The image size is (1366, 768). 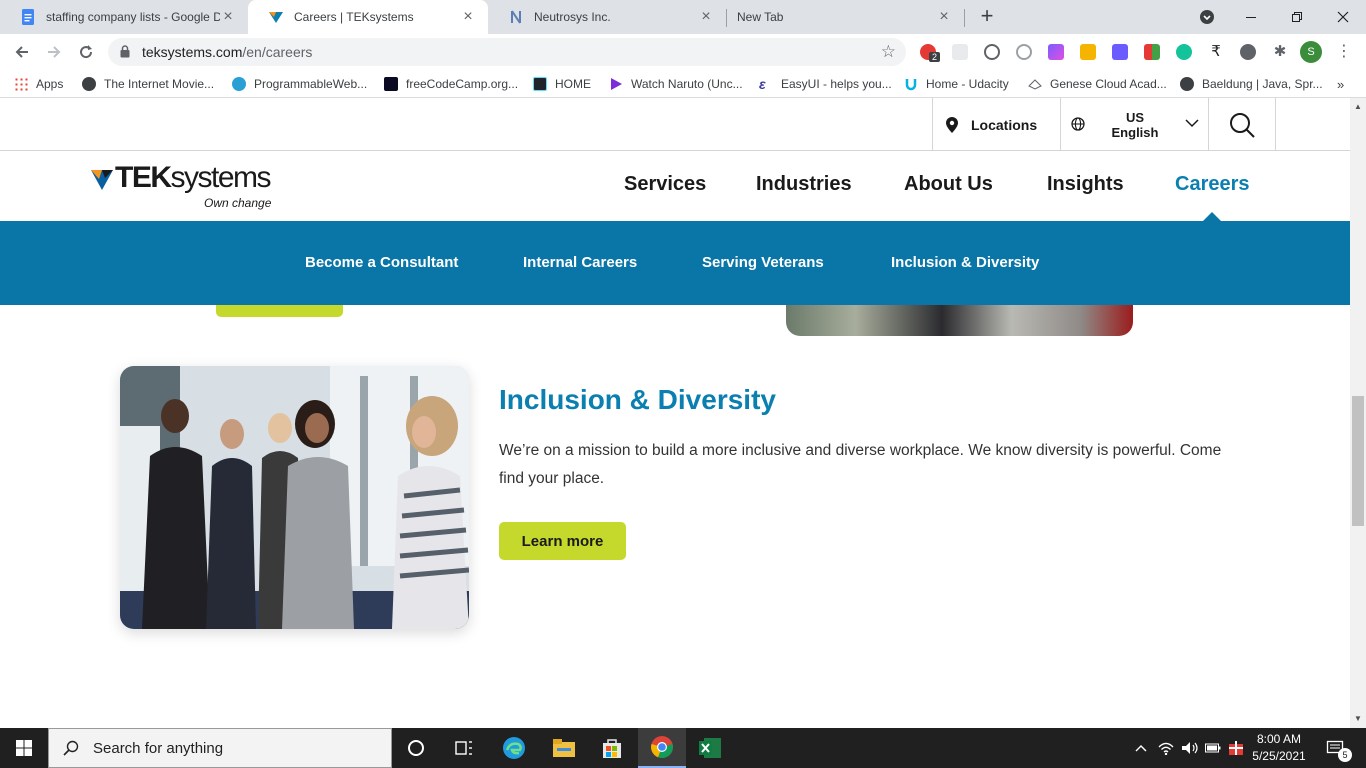 I want to click on profile-avatar: S, so click(x=1311, y=52).